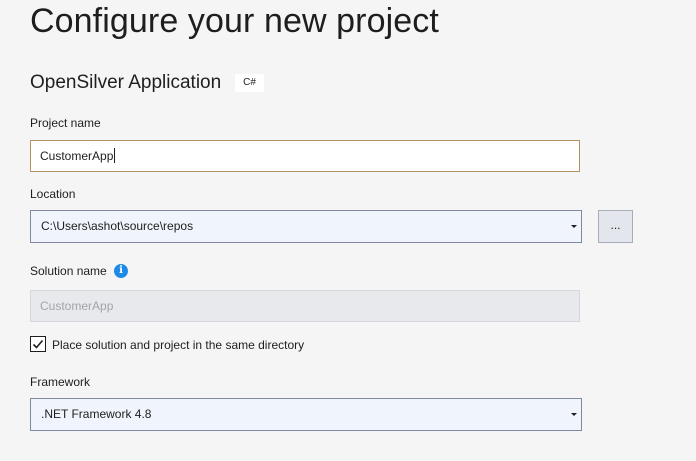  I want to click on framework-label: Framework, so click(60, 382).